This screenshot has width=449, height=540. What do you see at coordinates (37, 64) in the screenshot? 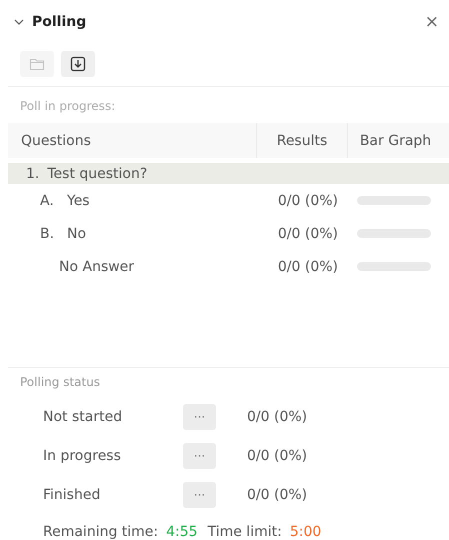
I see `folder-icon` at bounding box center [37, 64].